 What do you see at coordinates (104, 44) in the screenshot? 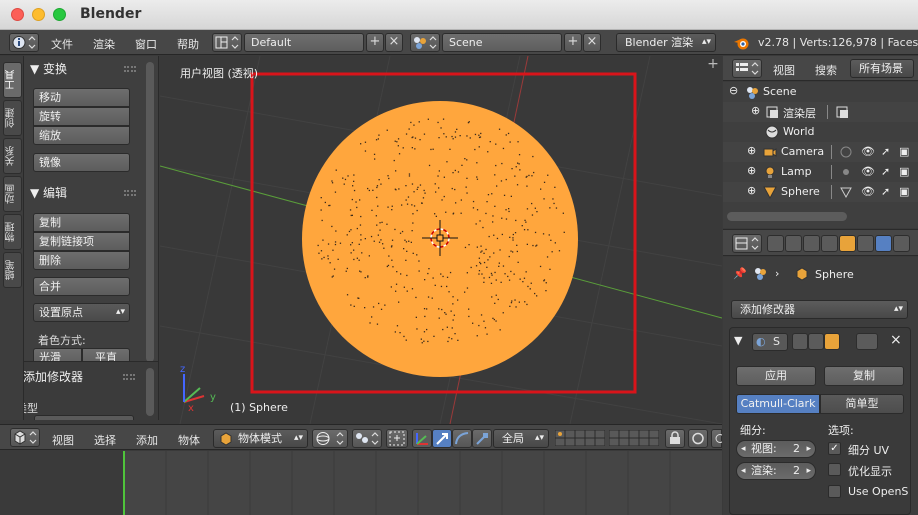
I see `menu-render: 渲染` at bounding box center [104, 44].